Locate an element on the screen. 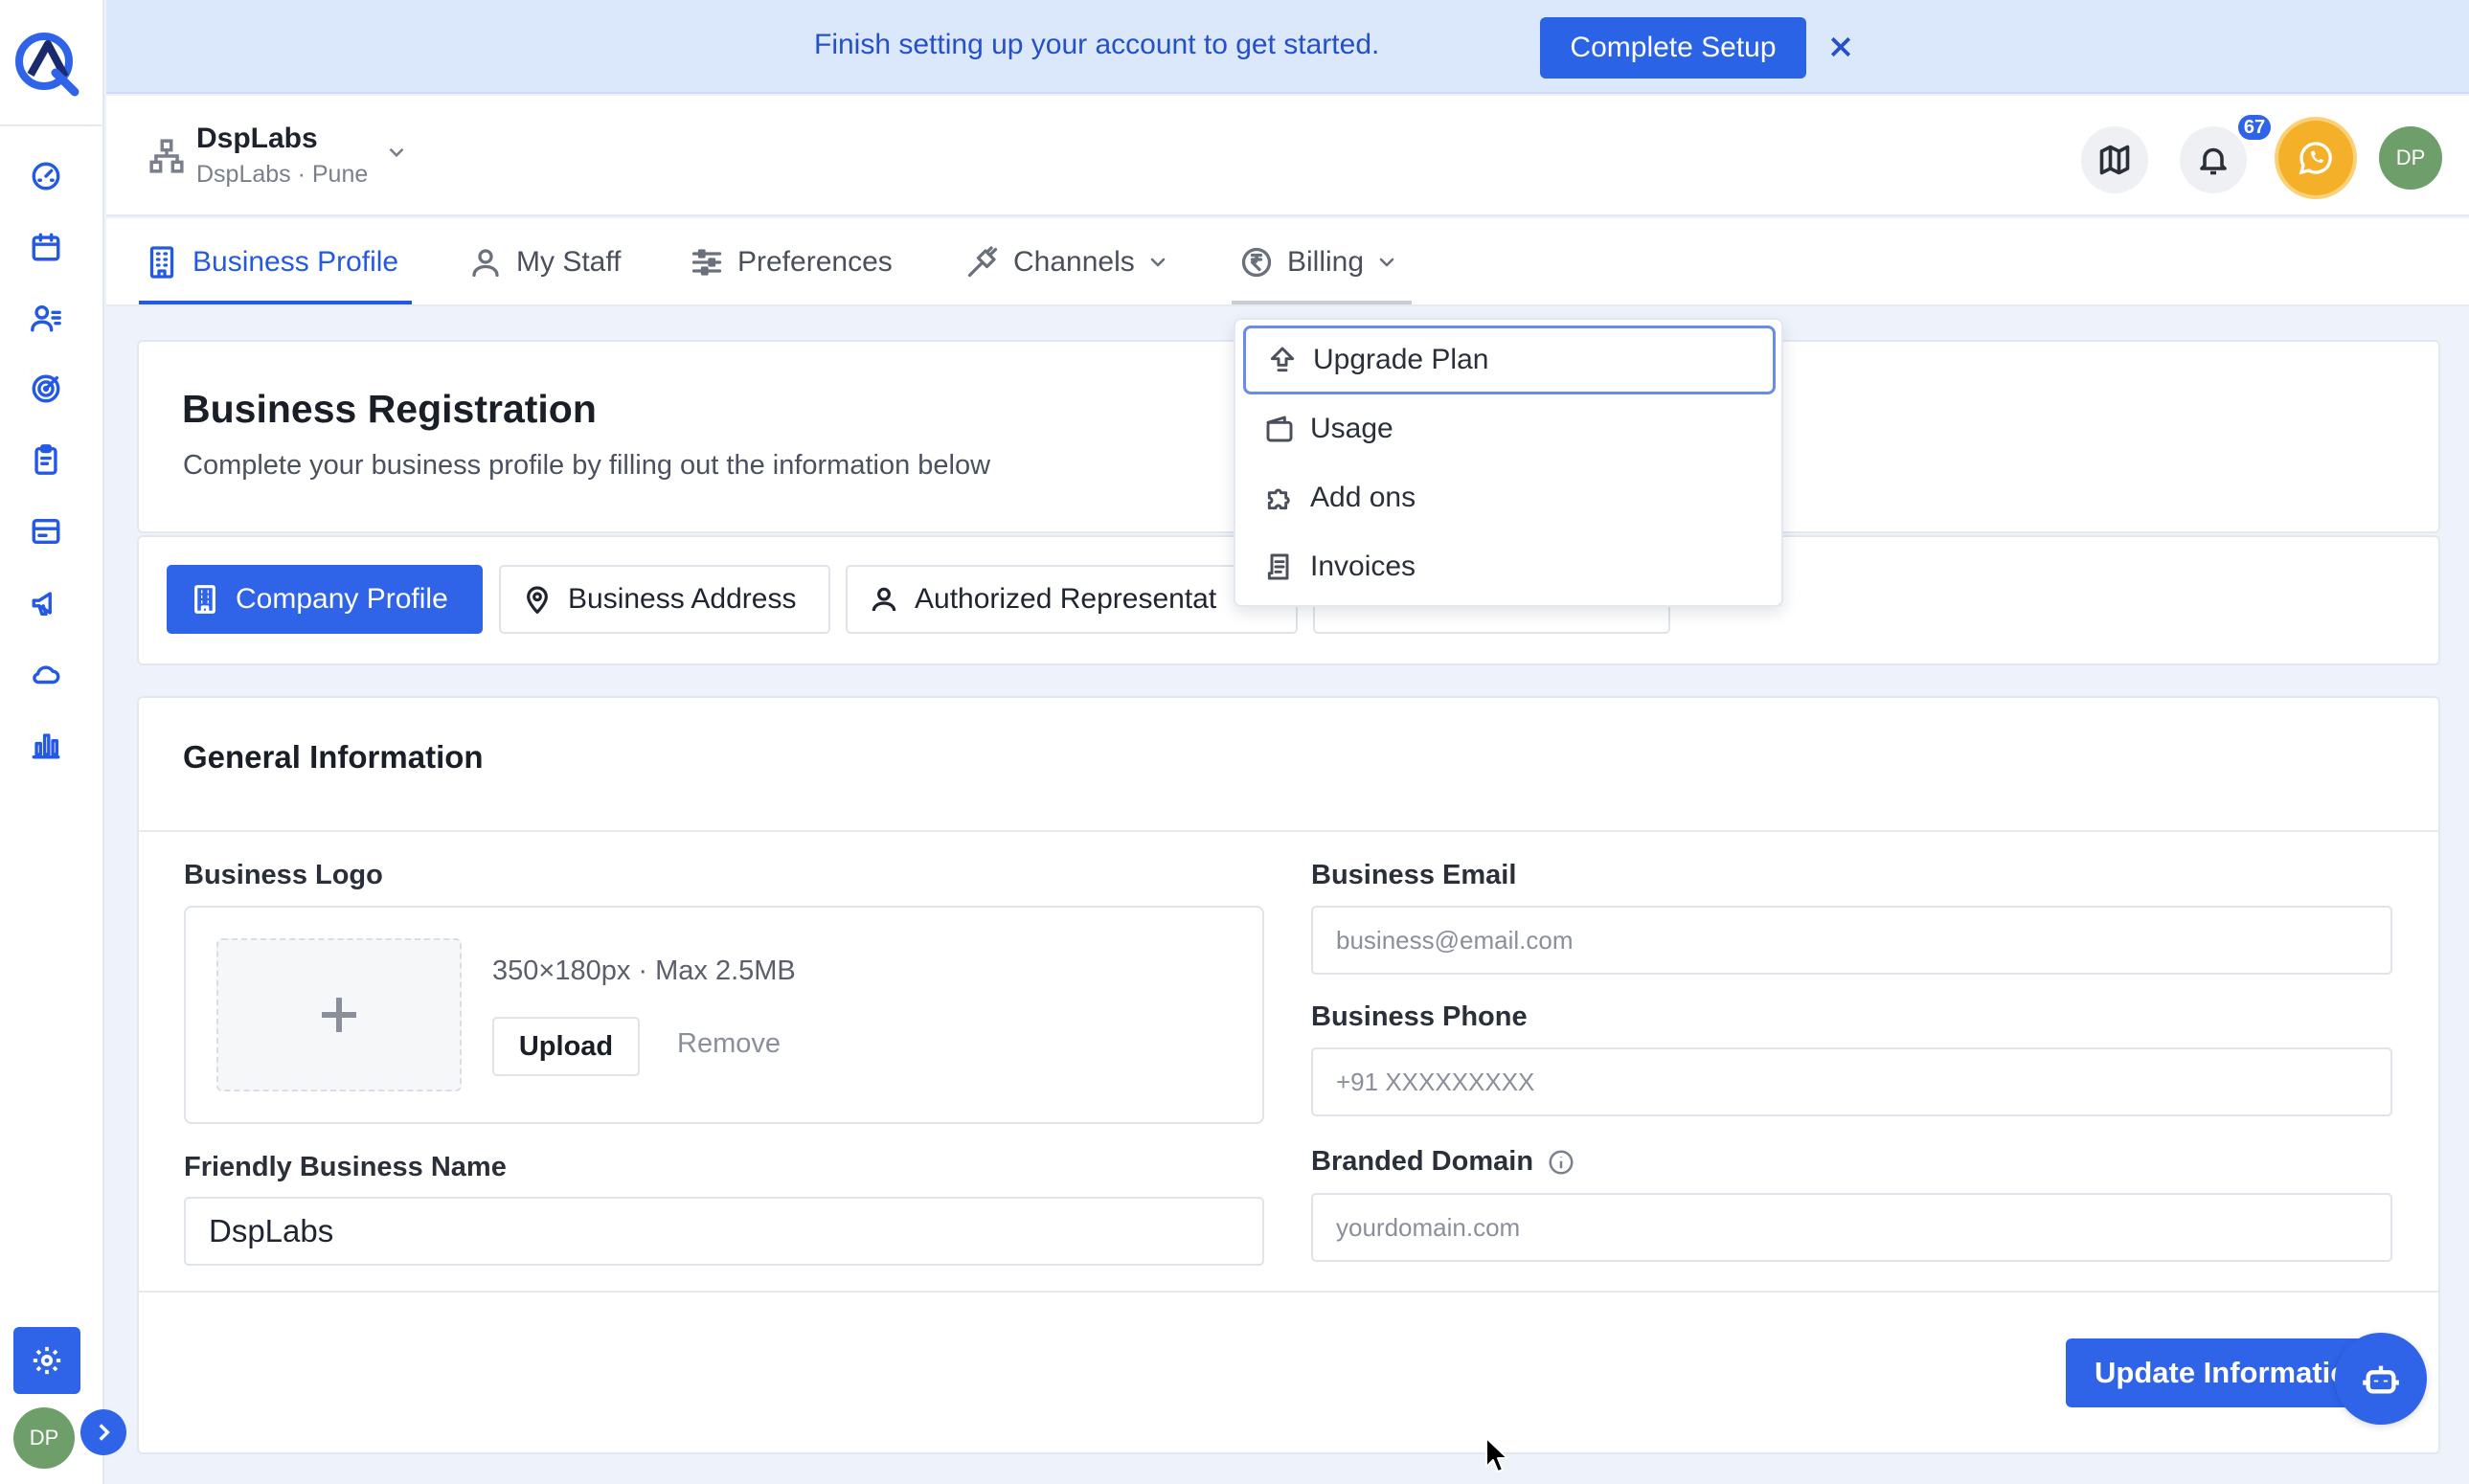  page-title: Business Registration is located at coordinates (389, 409).